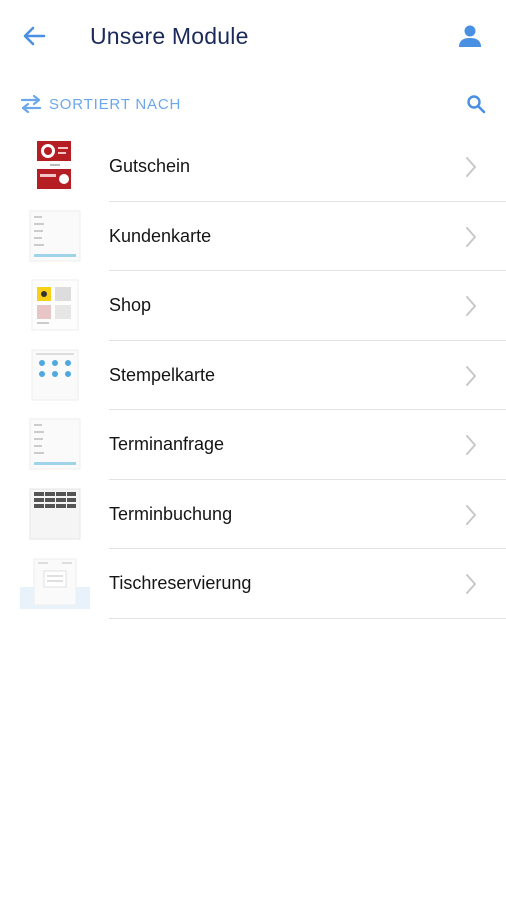  I want to click on list-item-label: Kundenkarte, so click(160, 235).